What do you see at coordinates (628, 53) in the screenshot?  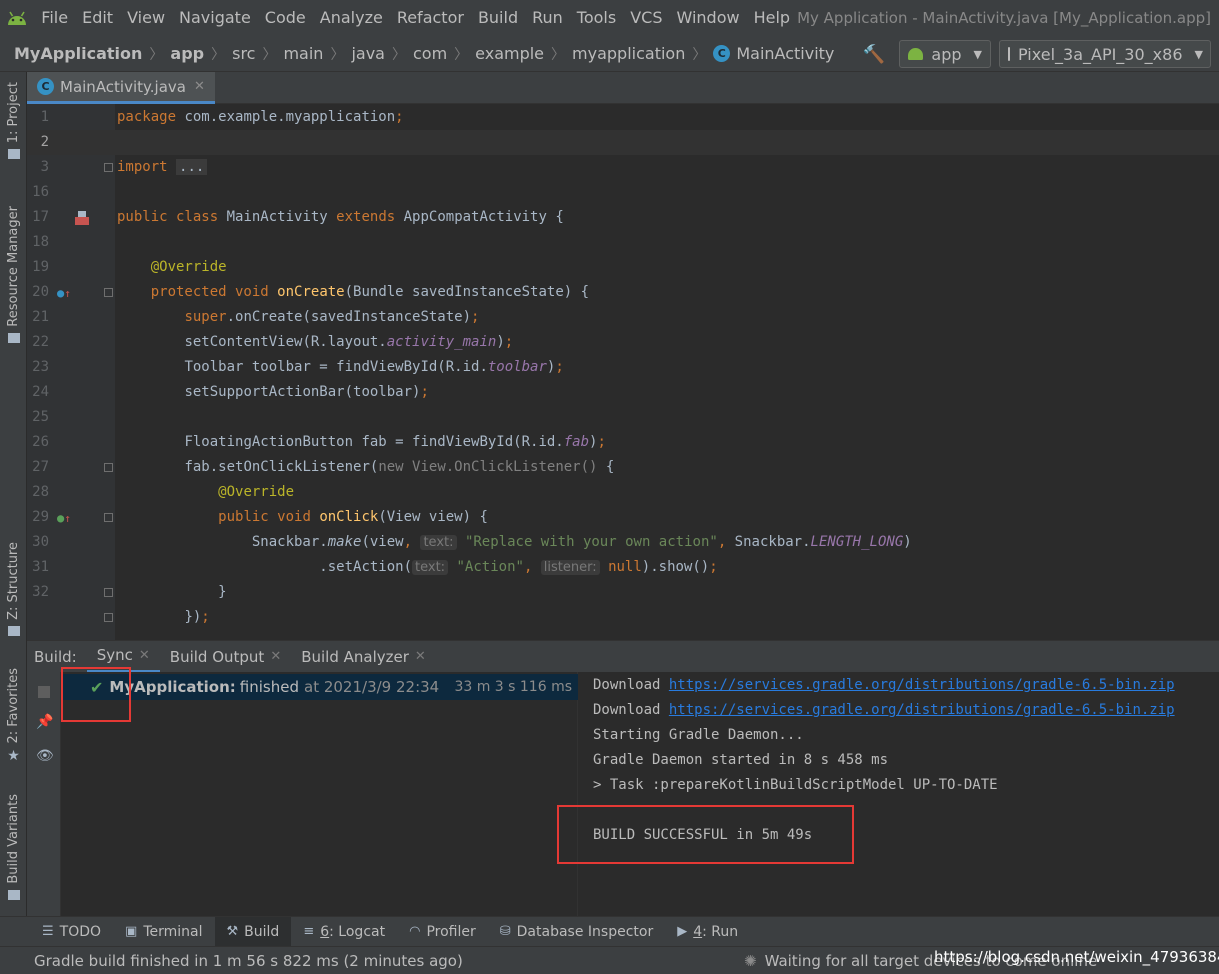 I see `breadcrumb-myapplication: myapplication` at bounding box center [628, 53].